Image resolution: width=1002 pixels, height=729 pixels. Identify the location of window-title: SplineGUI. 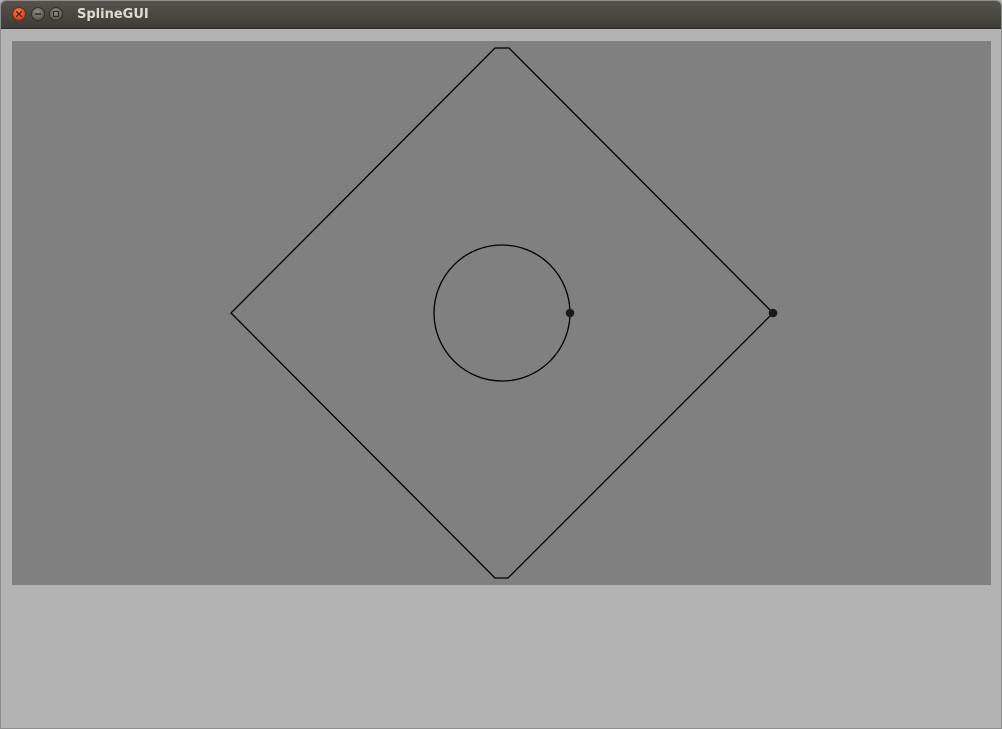
(113, 14).